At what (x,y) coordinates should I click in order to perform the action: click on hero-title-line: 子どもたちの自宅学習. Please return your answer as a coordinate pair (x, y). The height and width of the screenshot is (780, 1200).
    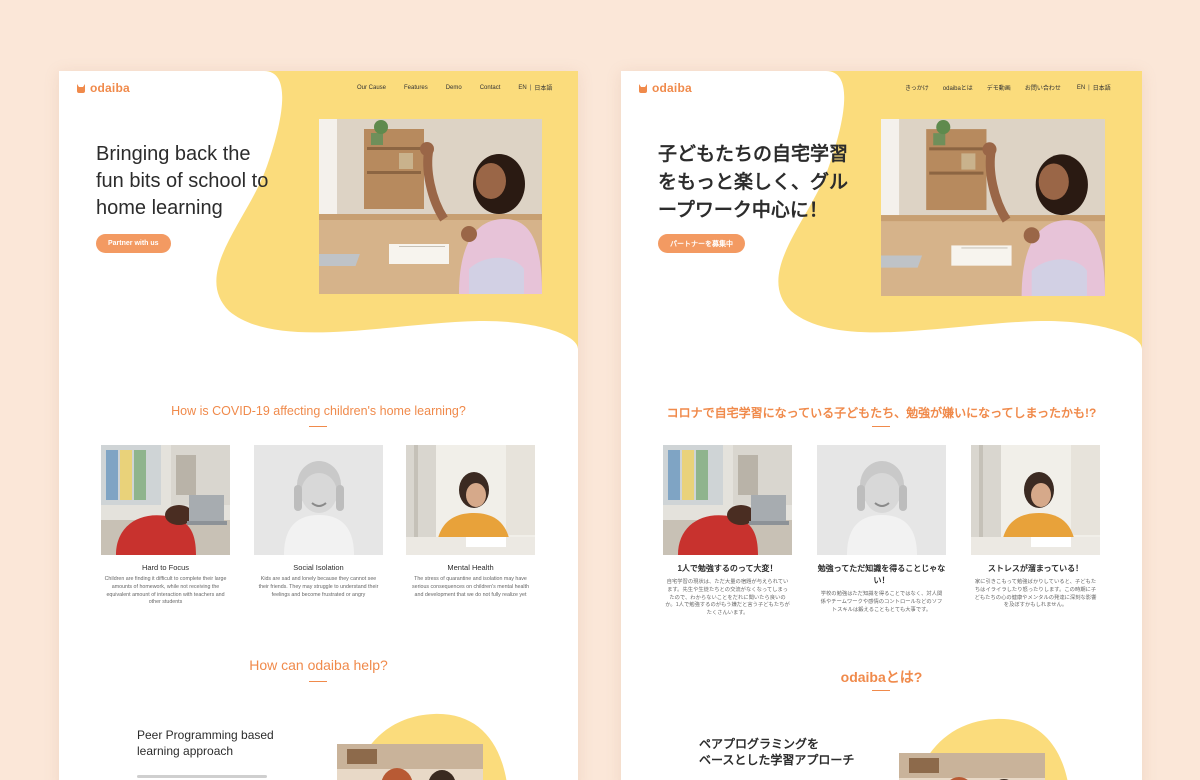
    Looking at the image, I should click on (753, 154).